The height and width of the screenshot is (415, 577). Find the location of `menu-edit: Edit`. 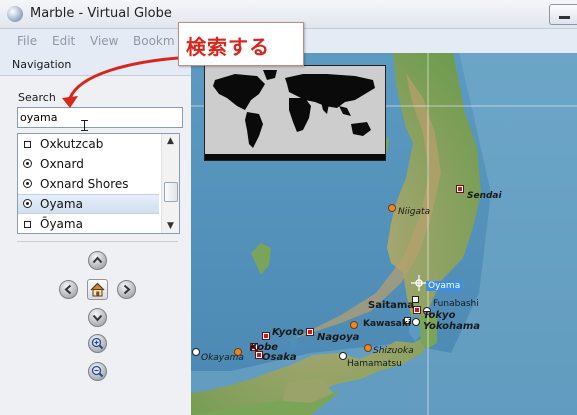

menu-edit: Edit is located at coordinates (63, 41).